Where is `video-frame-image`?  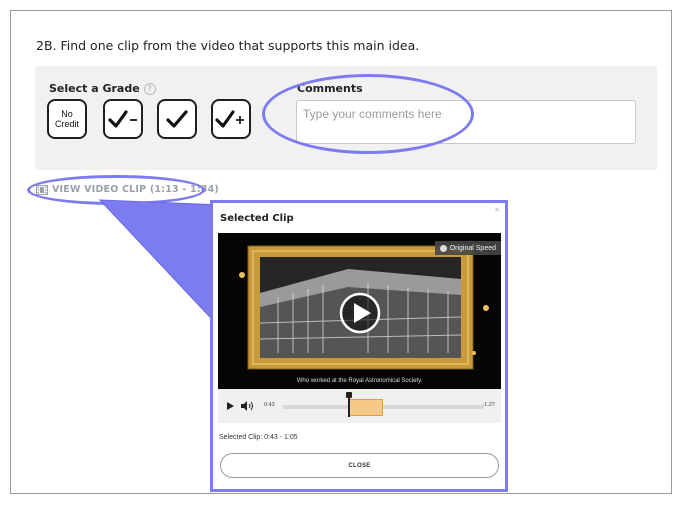
video-frame-image is located at coordinates (359, 311).